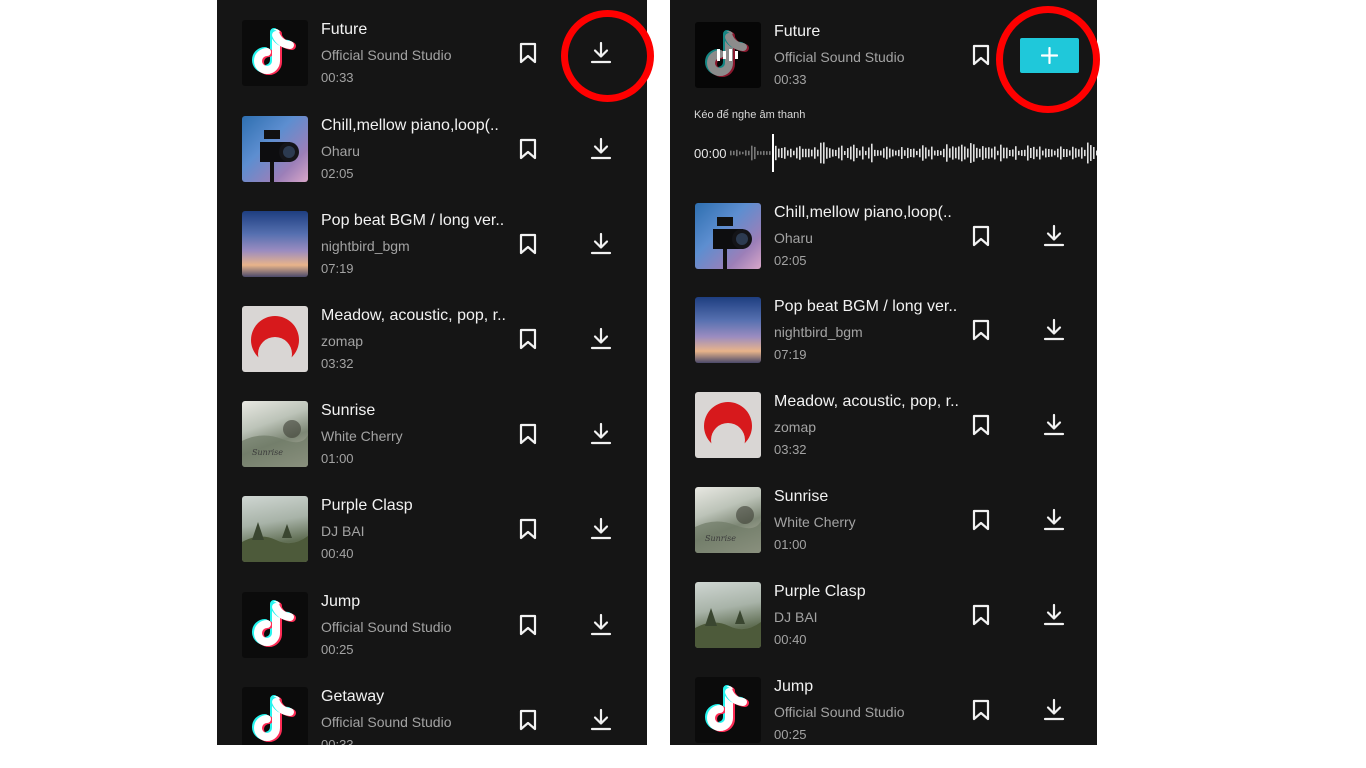  What do you see at coordinates (1048, 59) in the screenshot?
I see `use-button-highlight-circle` at bounding box center [1048, 59].